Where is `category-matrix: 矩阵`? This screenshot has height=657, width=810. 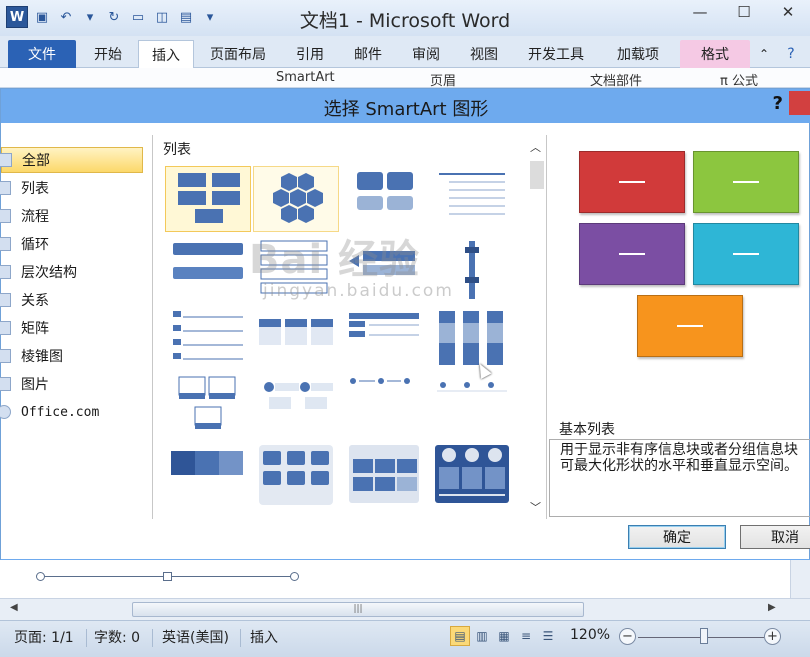
category-matrix: 矩阵 is located at coordinates (71, 328).